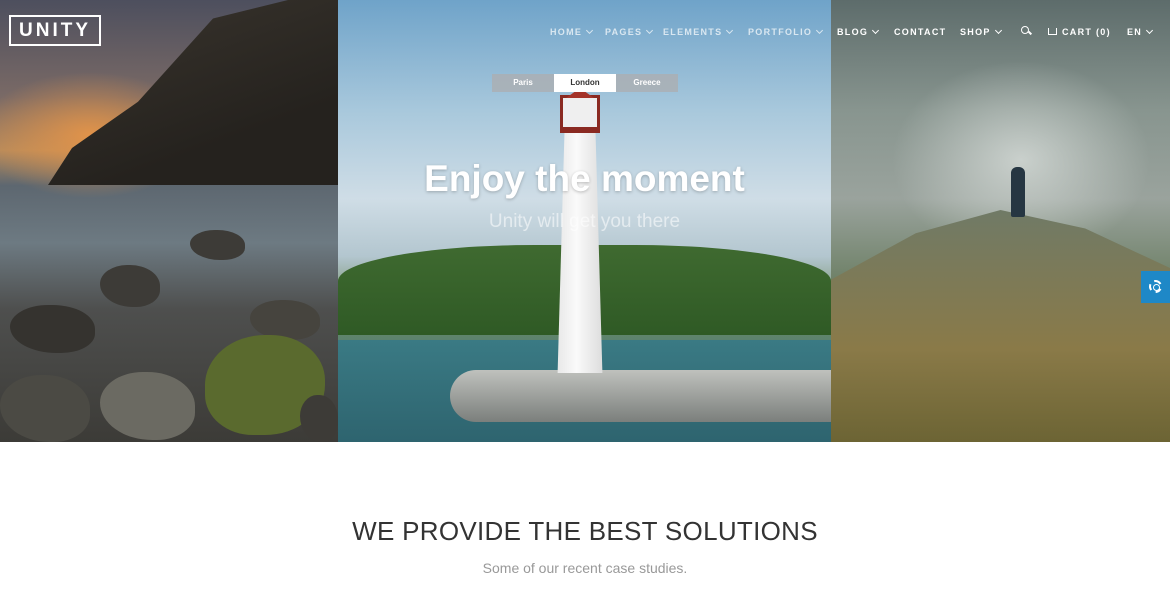  What do you see at coordinates (572, 32) in the screenshot?
I see `nav-item-home: HOME` at bounding box center [572, 32].